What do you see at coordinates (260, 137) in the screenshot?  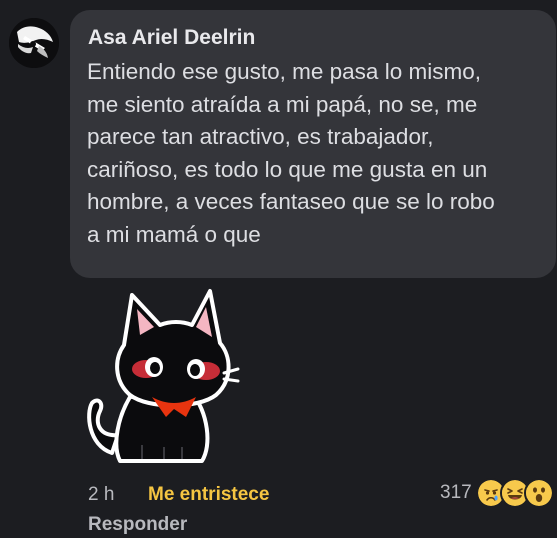 I see `comment-line: parece tan atractivo, es trabajador,` at bounding box center [260, 137].